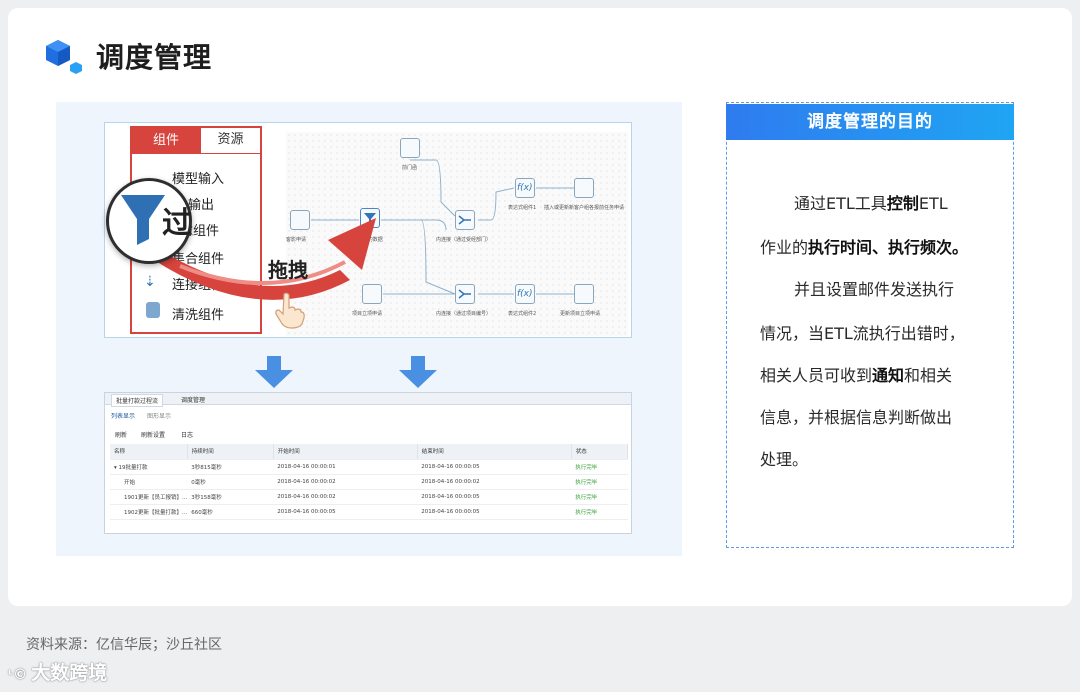 The width and height of the screenshot is (1080, 692). I want to click on text-span: 相关人员可收到, so click(816, 375).